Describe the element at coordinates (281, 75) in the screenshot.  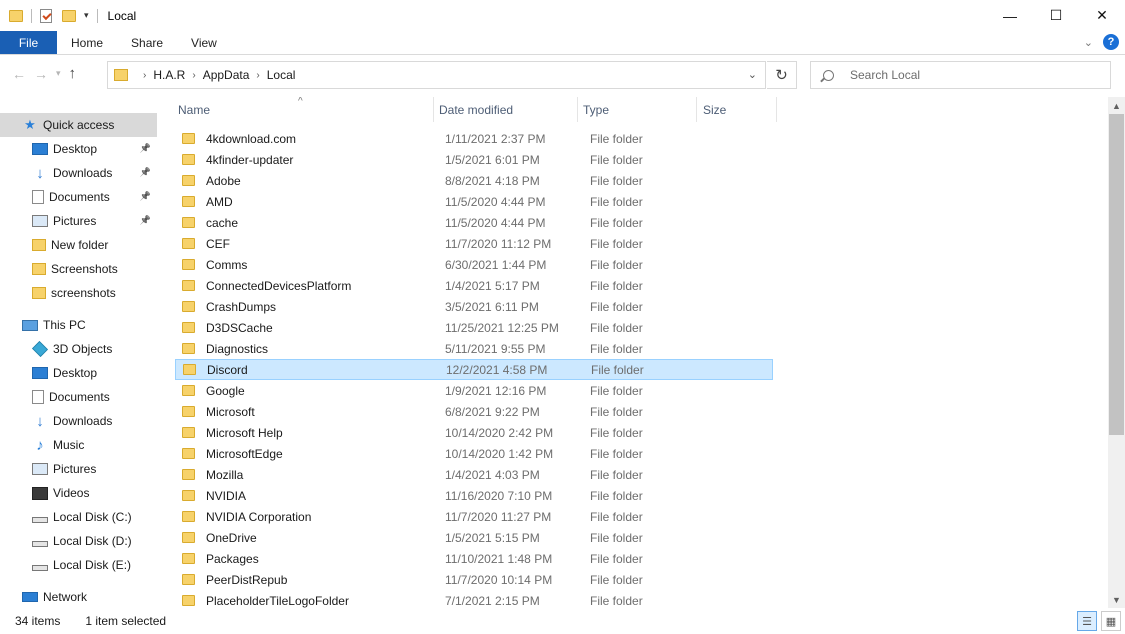
I see `breadcrumb-local: Local` at that location.